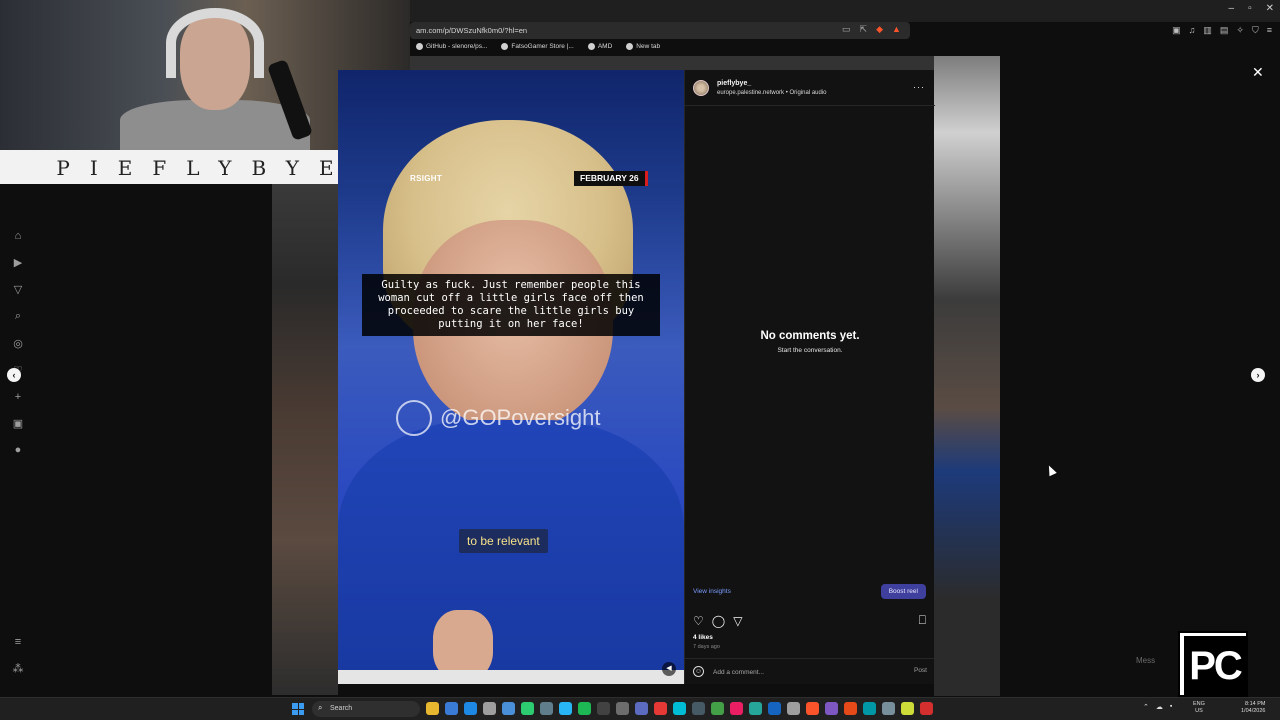 The image size is (1280, 720). What do you see at coordinates (414, 418) in the screenshot?
I see `seal-icon` at bounding box center [414, 418].